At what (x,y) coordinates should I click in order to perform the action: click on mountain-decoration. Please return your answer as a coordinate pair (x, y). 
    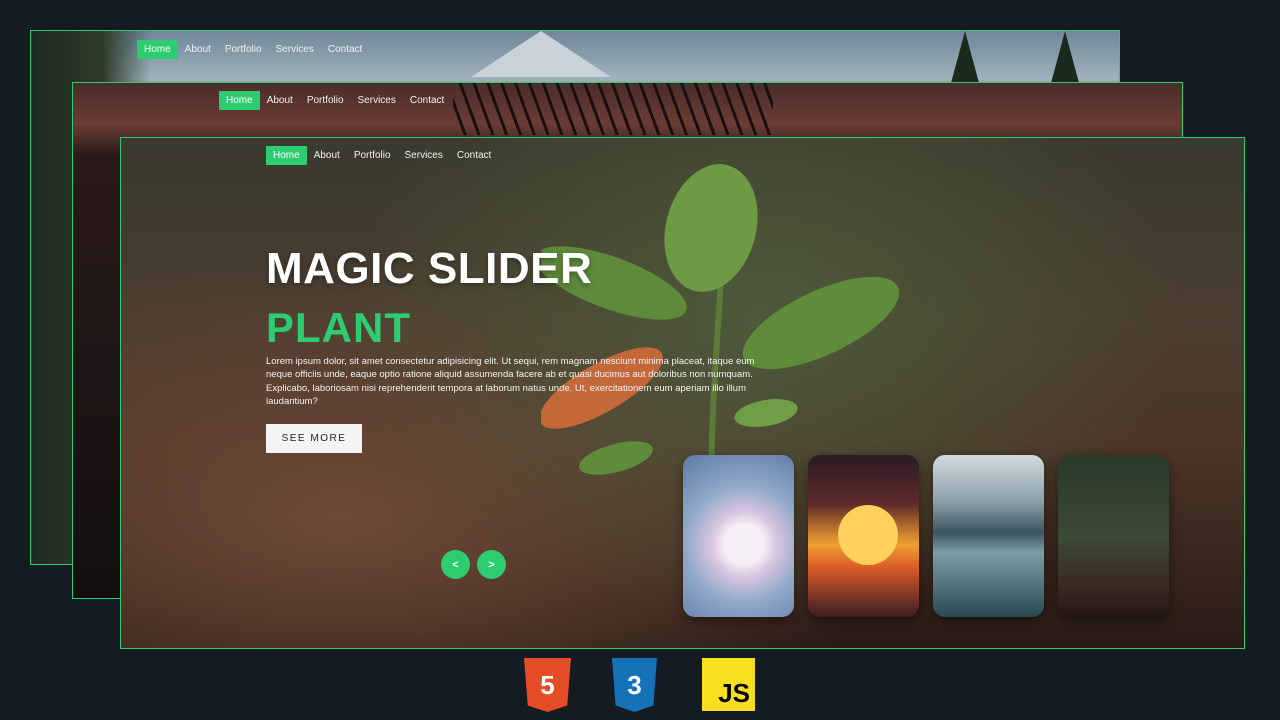
    Looking at the image, I should click on (541, 54).